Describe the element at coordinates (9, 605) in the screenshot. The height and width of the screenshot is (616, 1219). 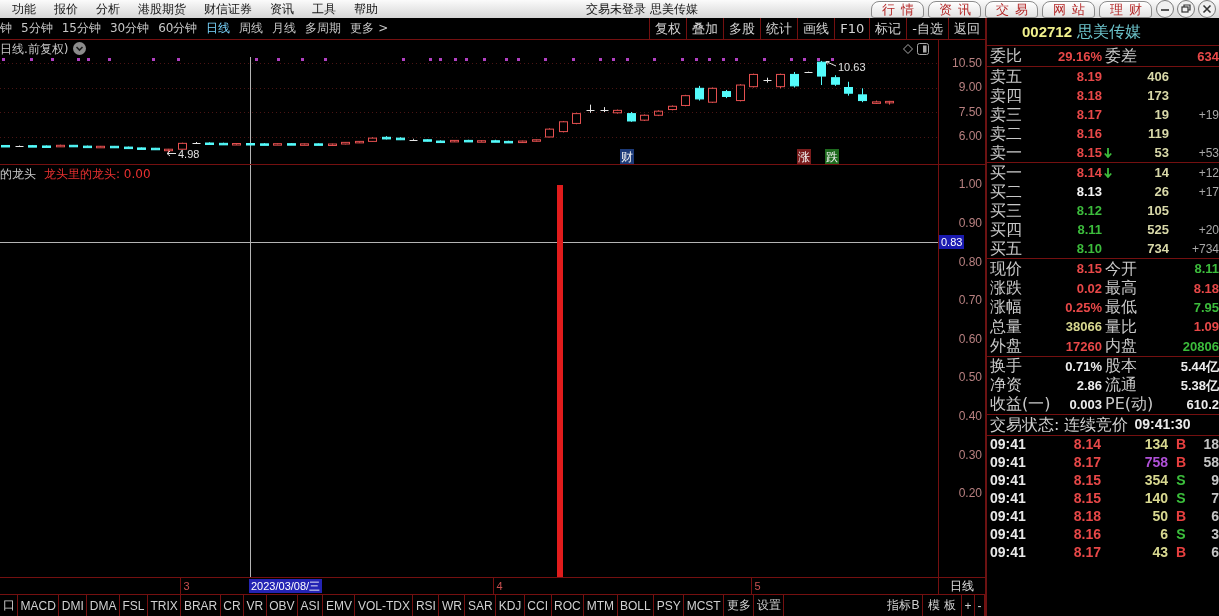
I see `indicator-tab: 口` at that location.